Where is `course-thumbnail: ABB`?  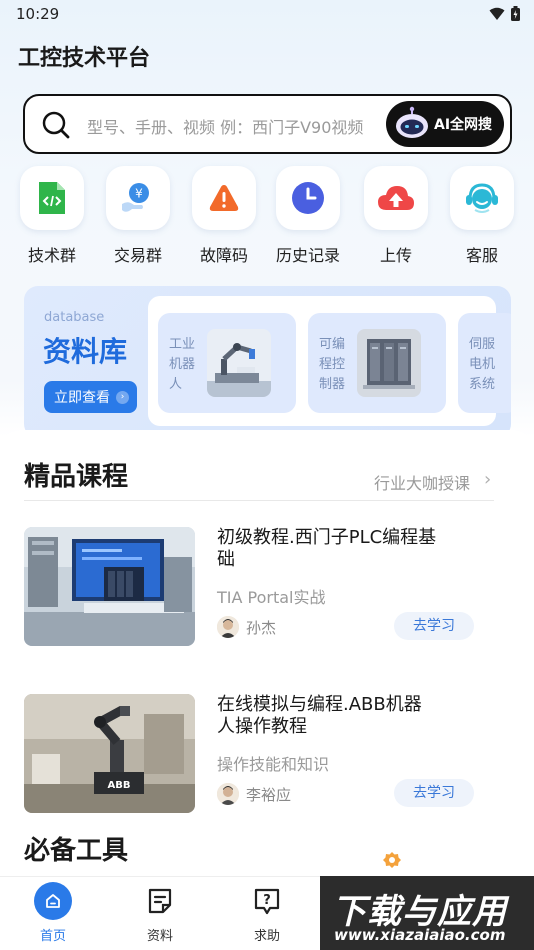
course-thumbnail: ABB is located at coordinates (109, 753).